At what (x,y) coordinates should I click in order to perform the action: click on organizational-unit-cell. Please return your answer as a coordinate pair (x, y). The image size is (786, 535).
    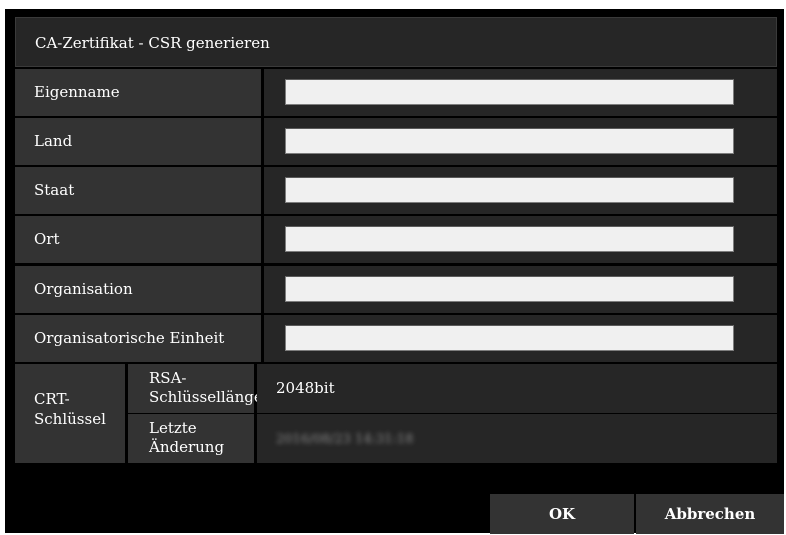
    Looking at the image, I should click on (520, 338).